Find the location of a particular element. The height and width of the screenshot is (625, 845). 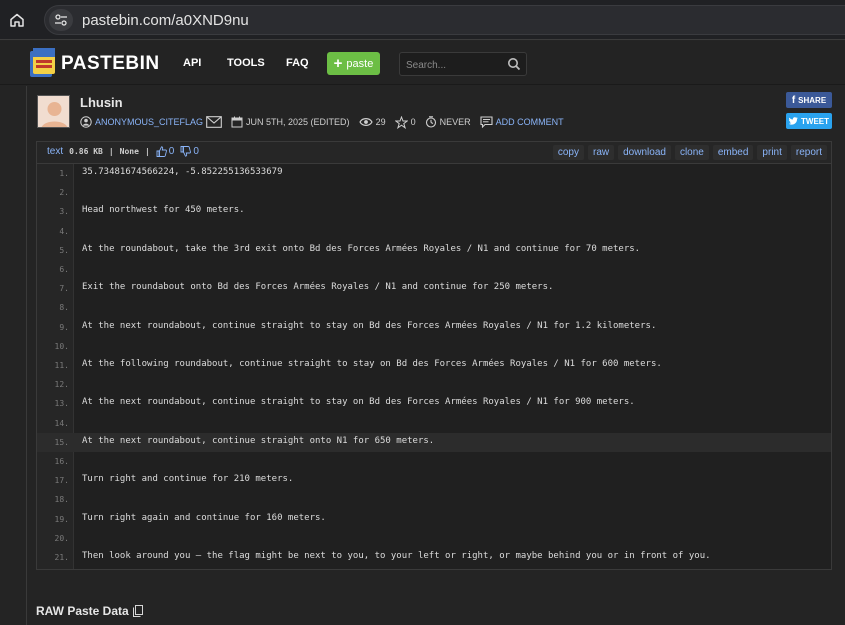

line-number: 21. is located at coordinates (61, 557).